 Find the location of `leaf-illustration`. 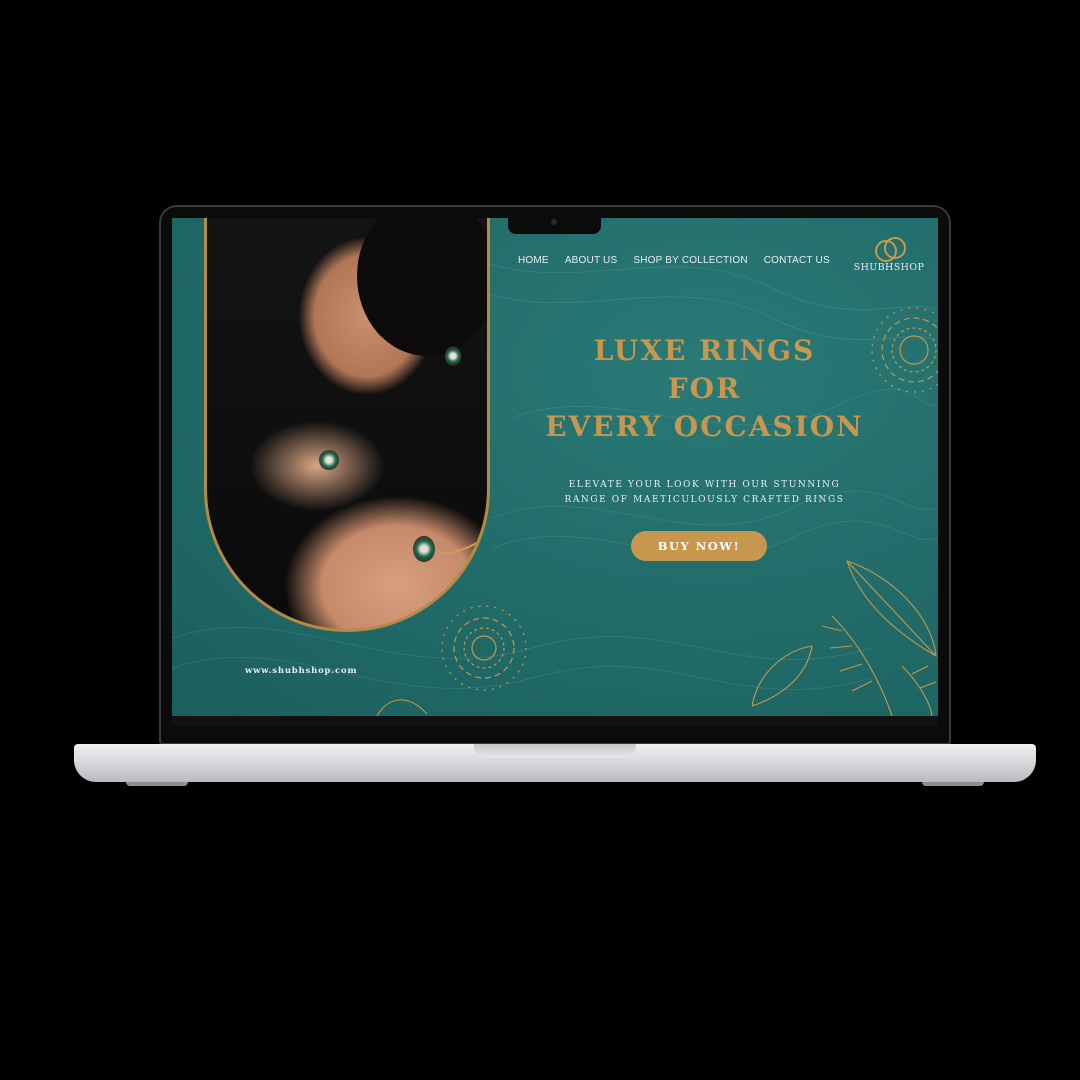

leaf-illustration is located at coordinates (844, 638).